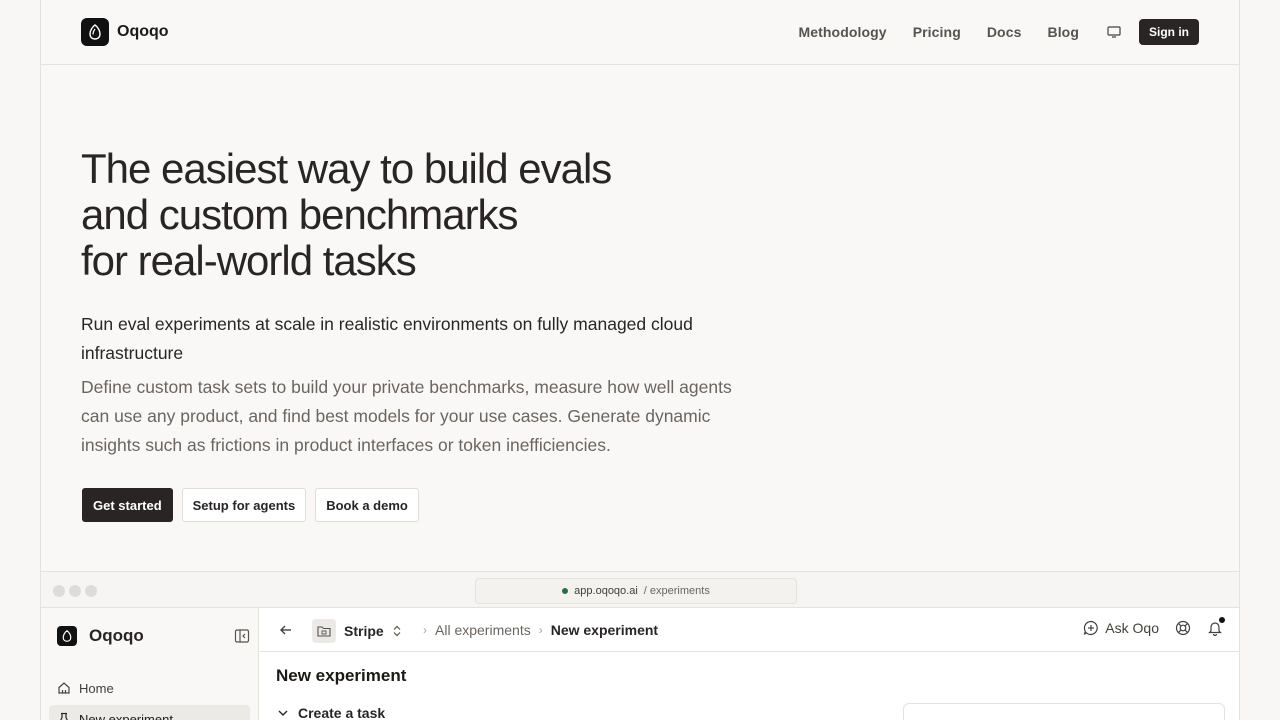  What do you see at coordinates (64, 688) in the screenshot?
I see `home-icon` at bounding box center [64, 688].